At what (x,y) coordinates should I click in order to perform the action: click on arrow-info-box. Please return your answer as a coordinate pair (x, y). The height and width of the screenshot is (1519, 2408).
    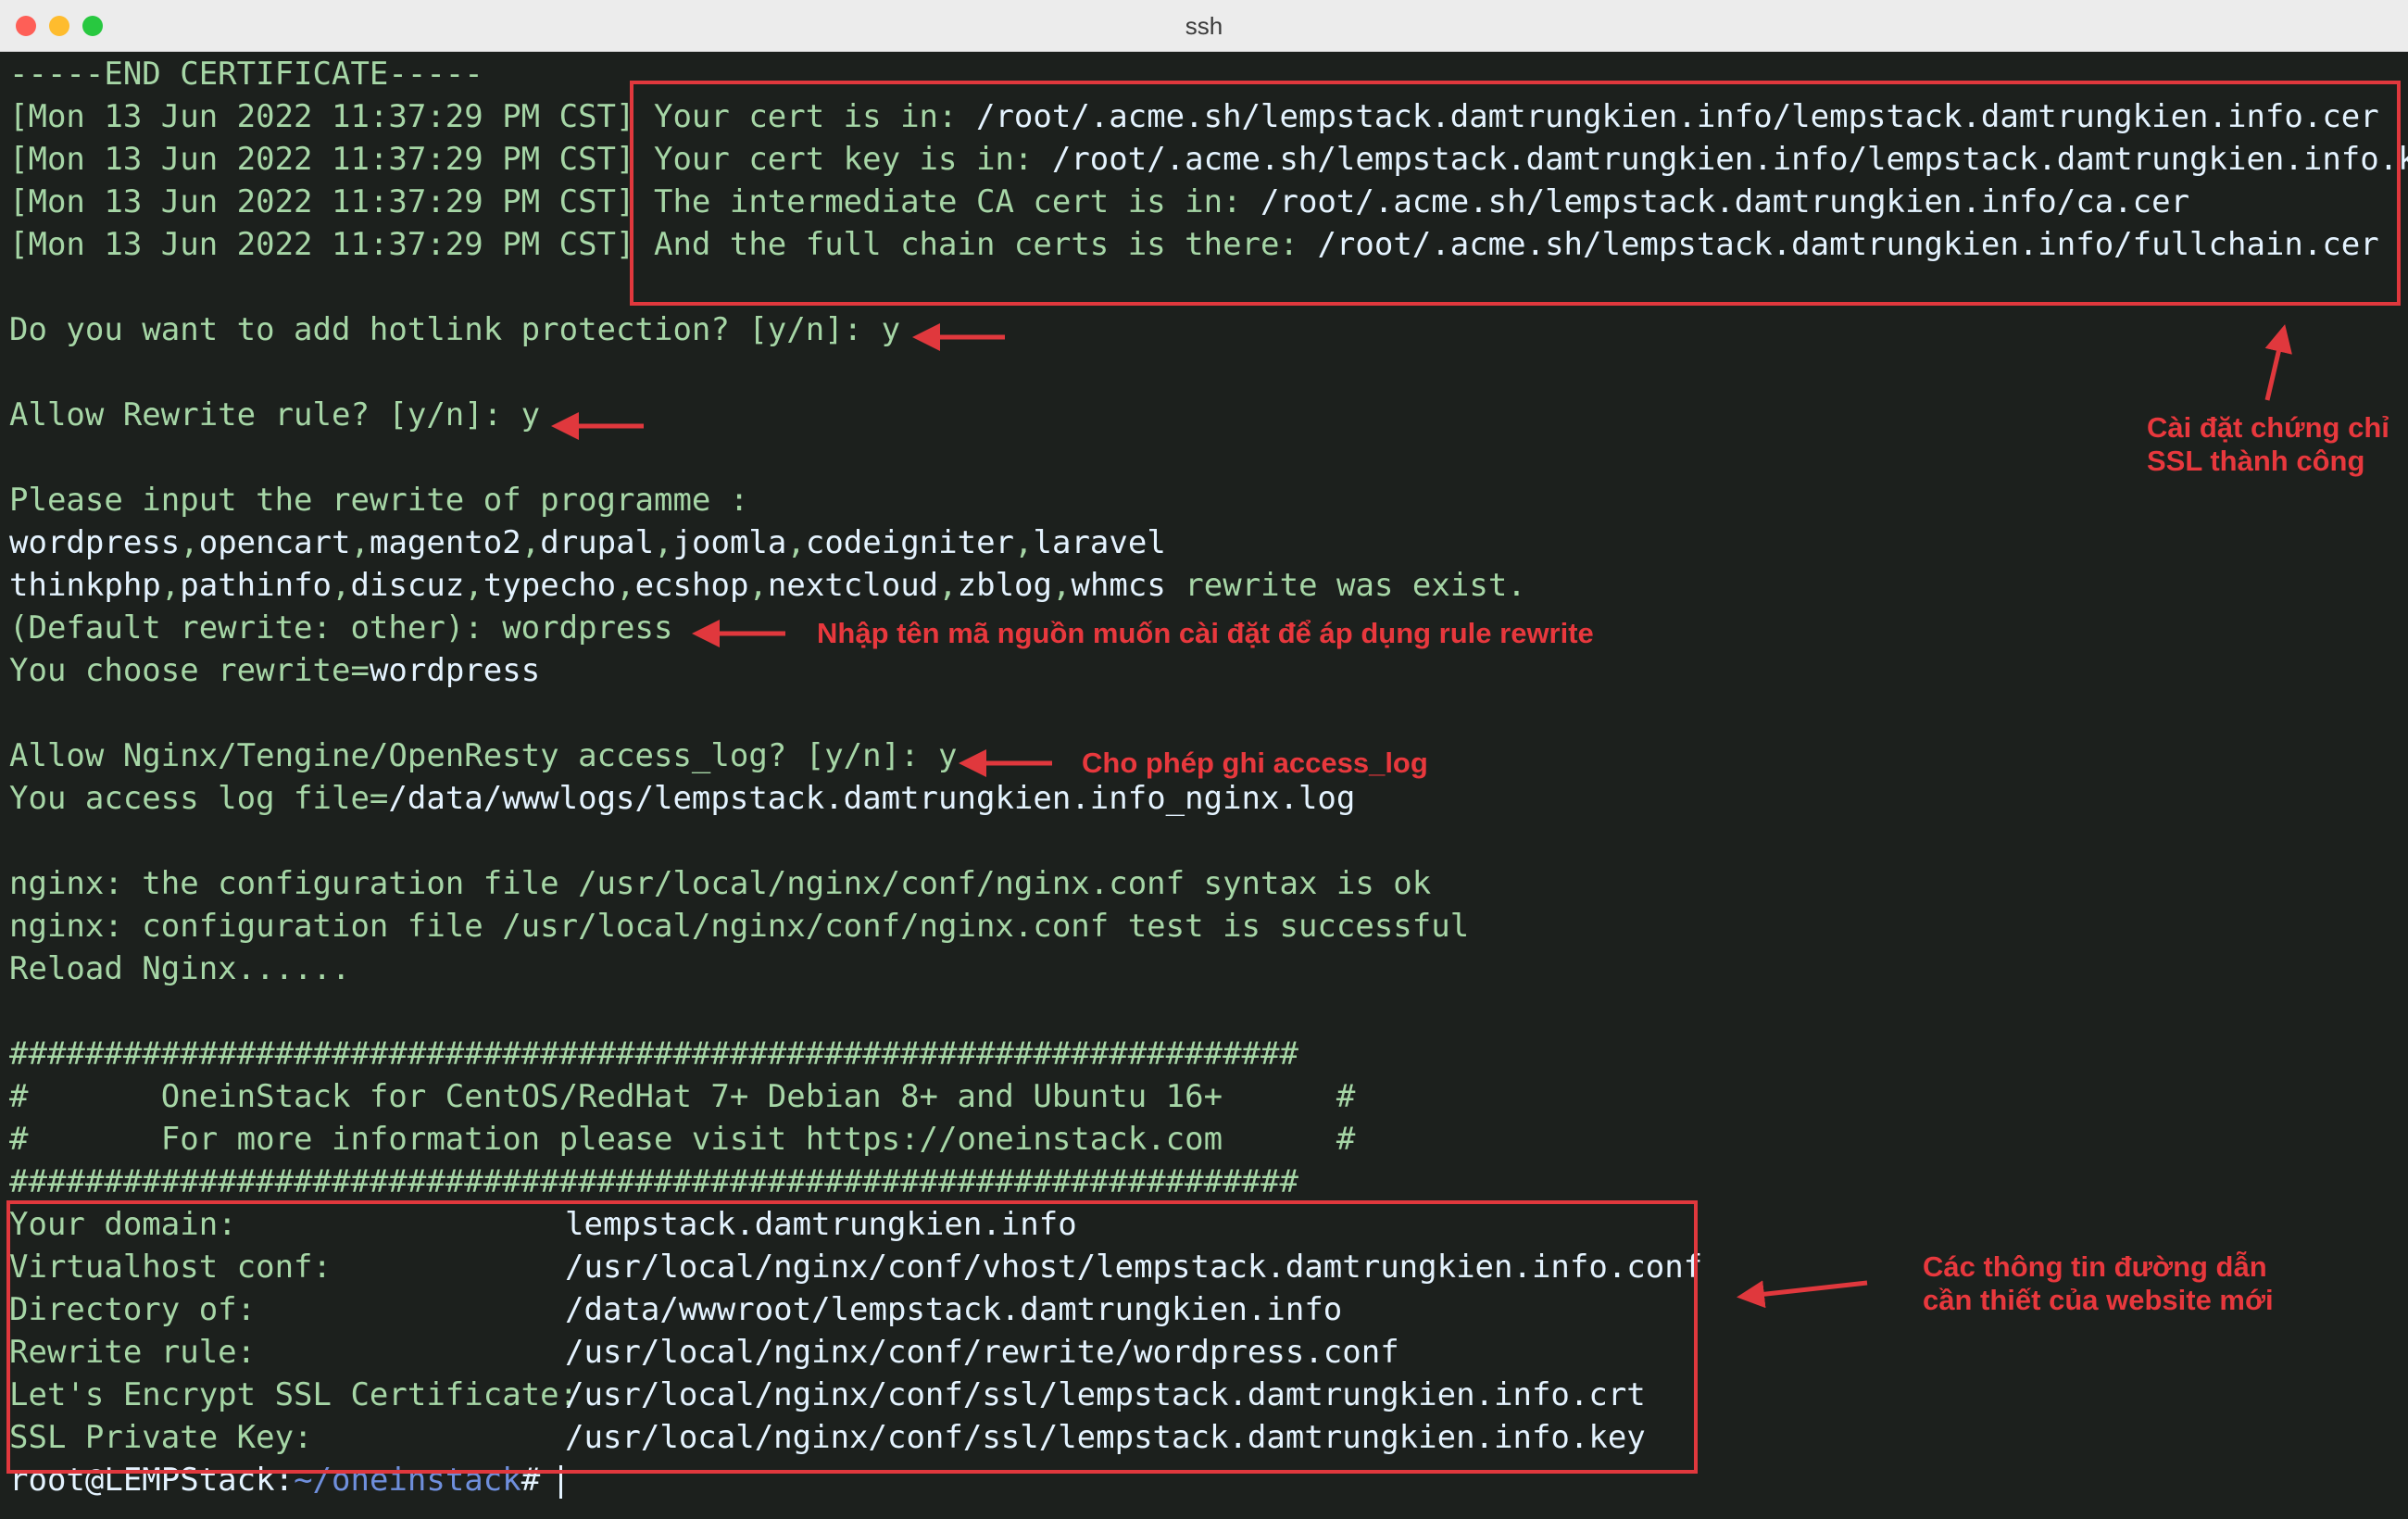
    Looking at the image, I should click on (1802, 1294).